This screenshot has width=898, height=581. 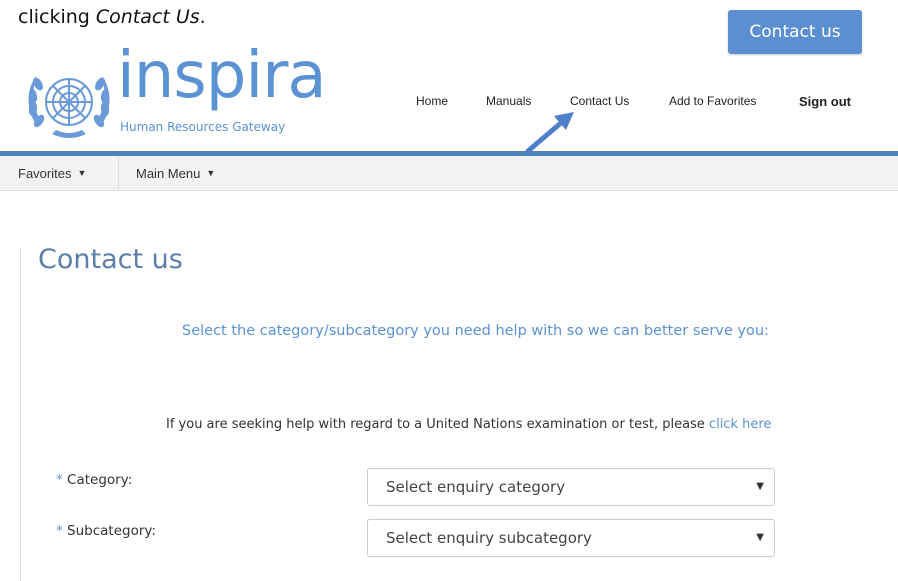 I want to click on page-title: Contact us, so click(x=110, y=259).